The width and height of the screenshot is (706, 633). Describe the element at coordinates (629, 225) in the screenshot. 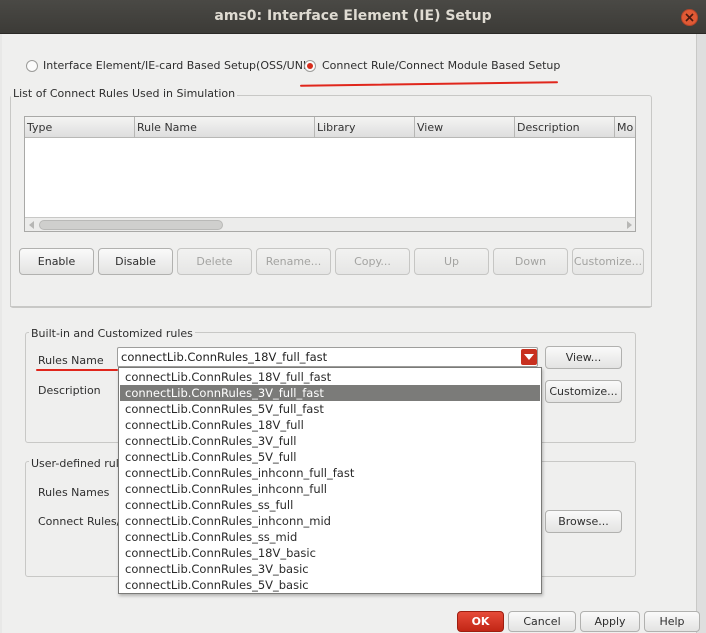

I see `scroll-right-icon` at that location.